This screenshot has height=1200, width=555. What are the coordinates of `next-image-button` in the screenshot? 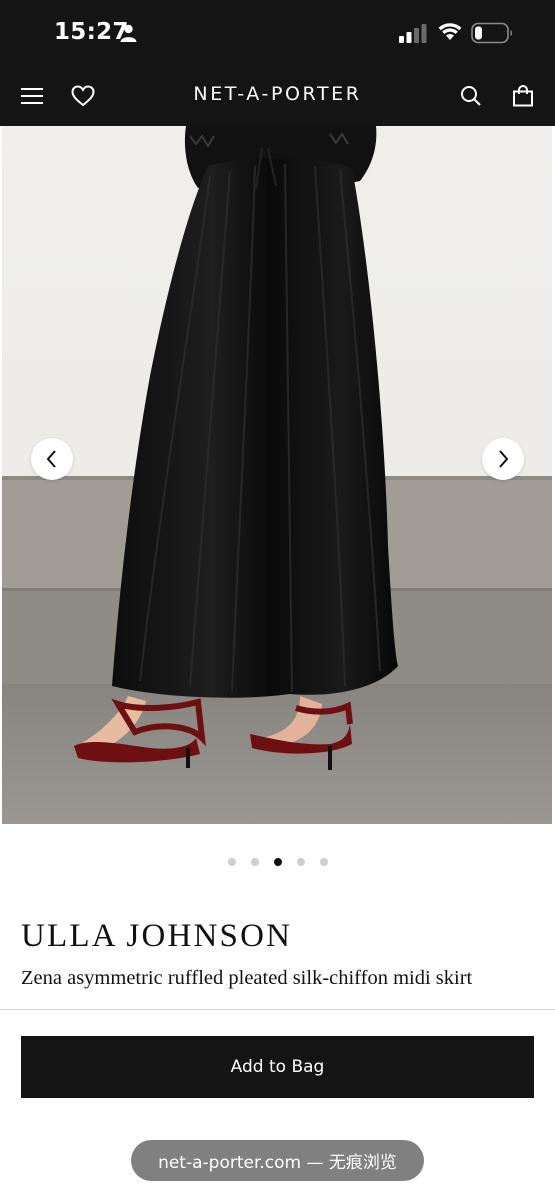 It's located at (503, 459).